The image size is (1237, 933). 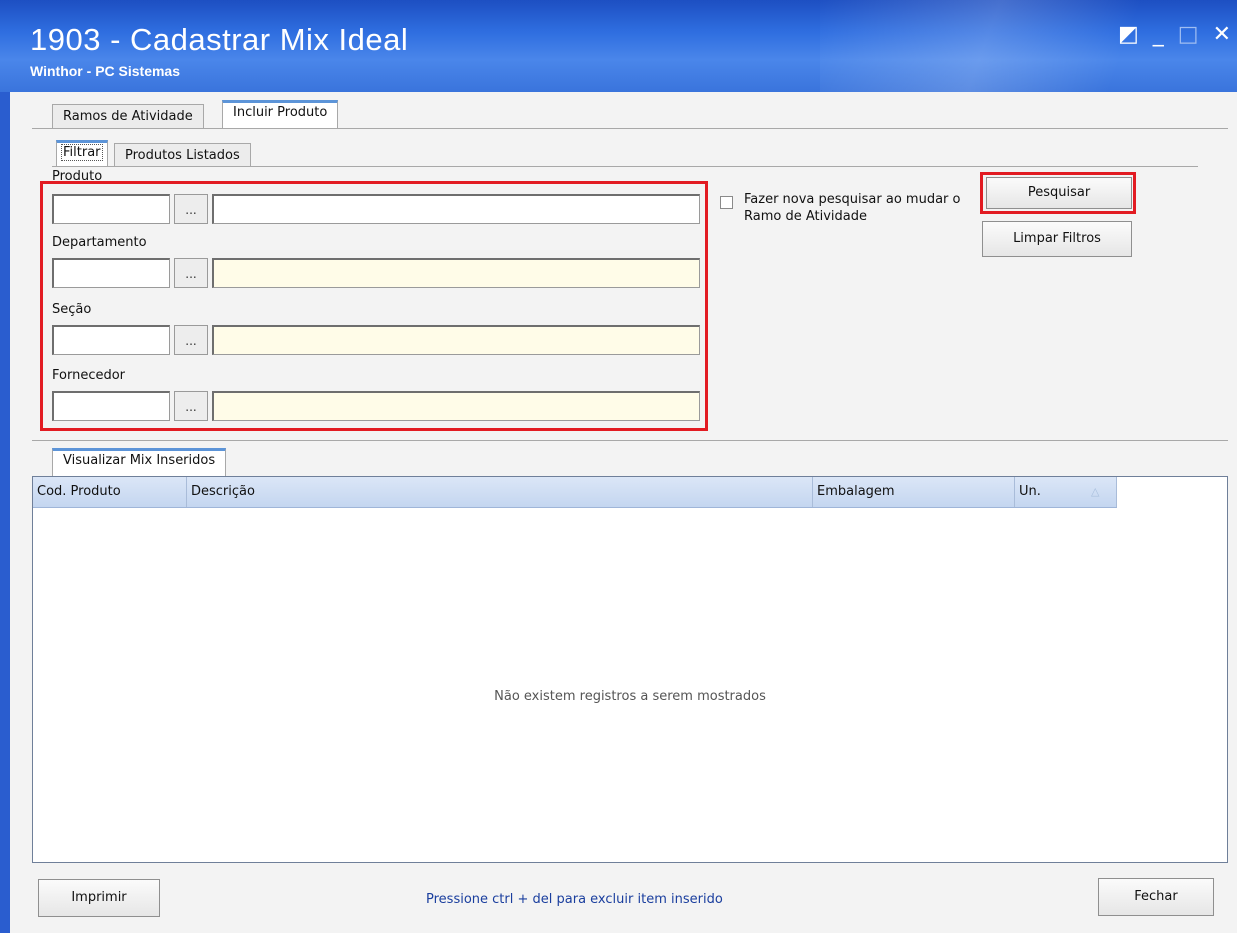 I want to click on fechar-label: Fechar, so click(x=1156, y=896).